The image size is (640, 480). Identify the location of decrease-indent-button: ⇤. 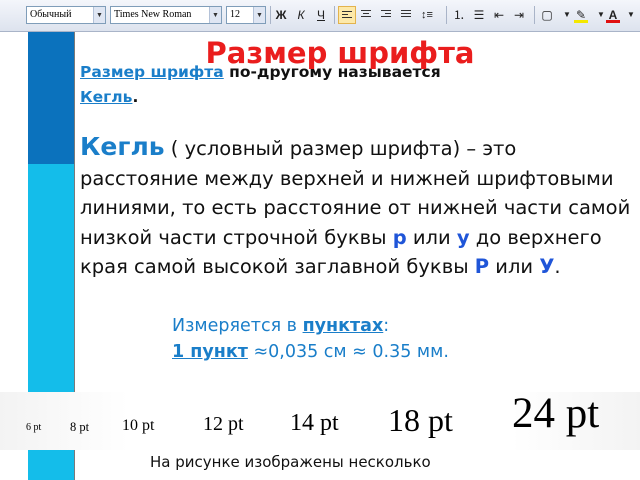
(499, 15).